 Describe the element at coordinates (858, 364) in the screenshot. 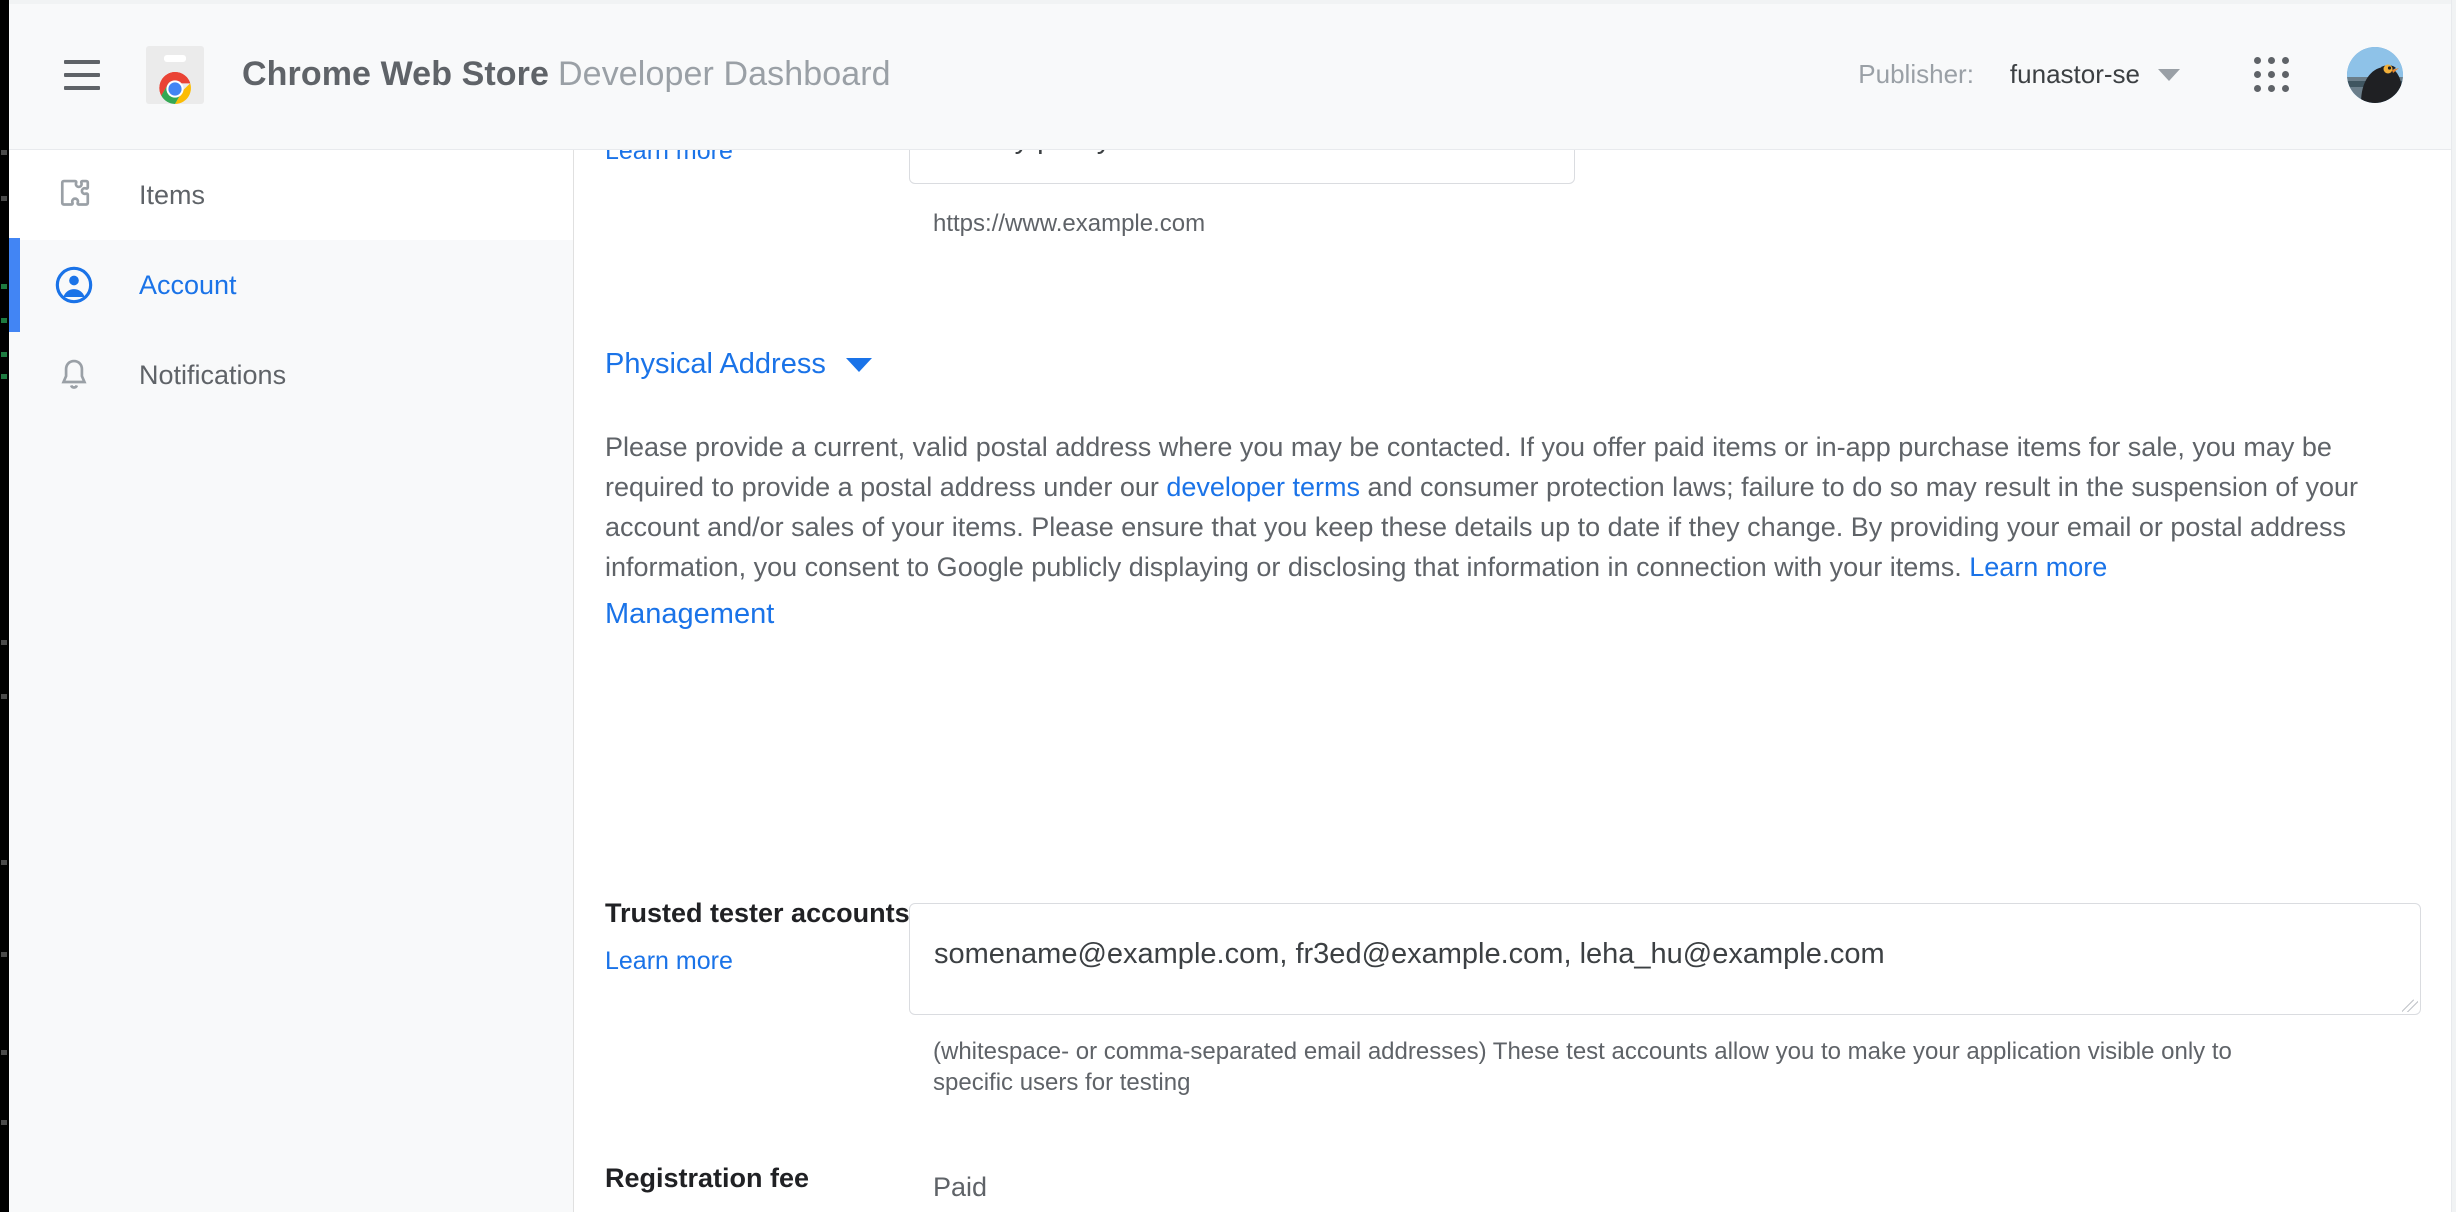

I see `triangle-down-icon` at that location.